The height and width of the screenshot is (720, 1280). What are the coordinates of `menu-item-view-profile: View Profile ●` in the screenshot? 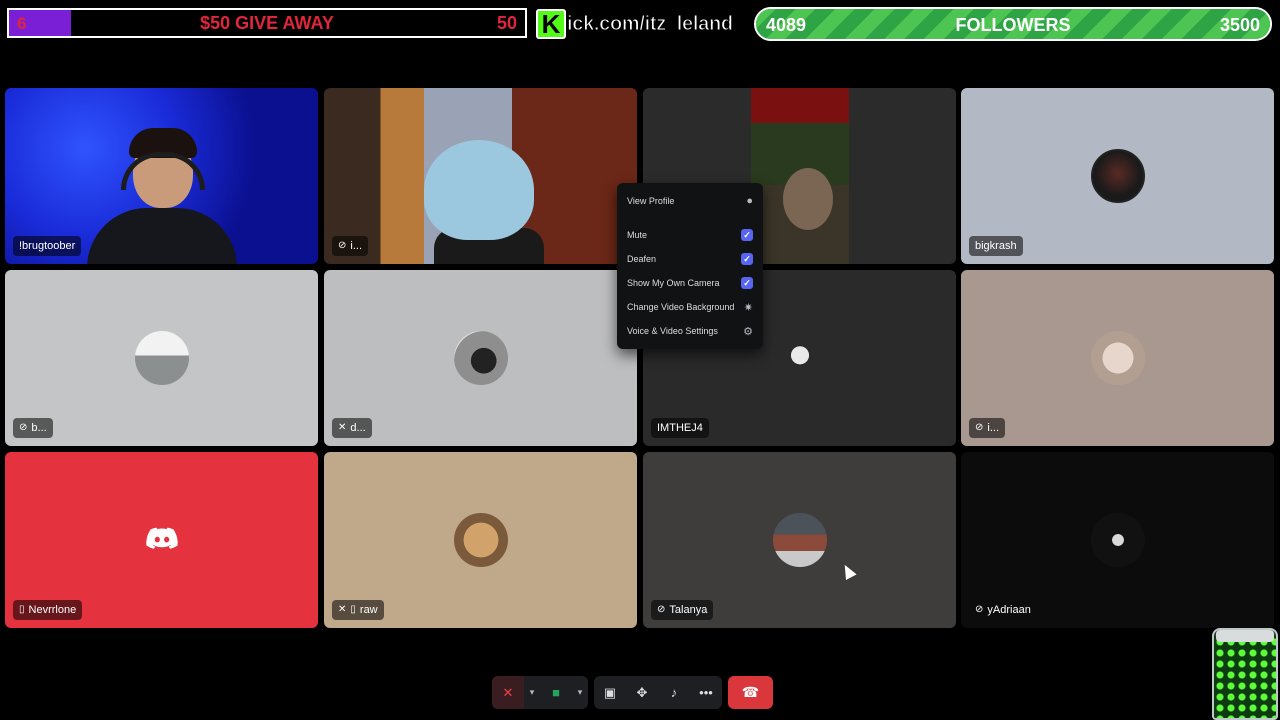 It's located at (690, 201).